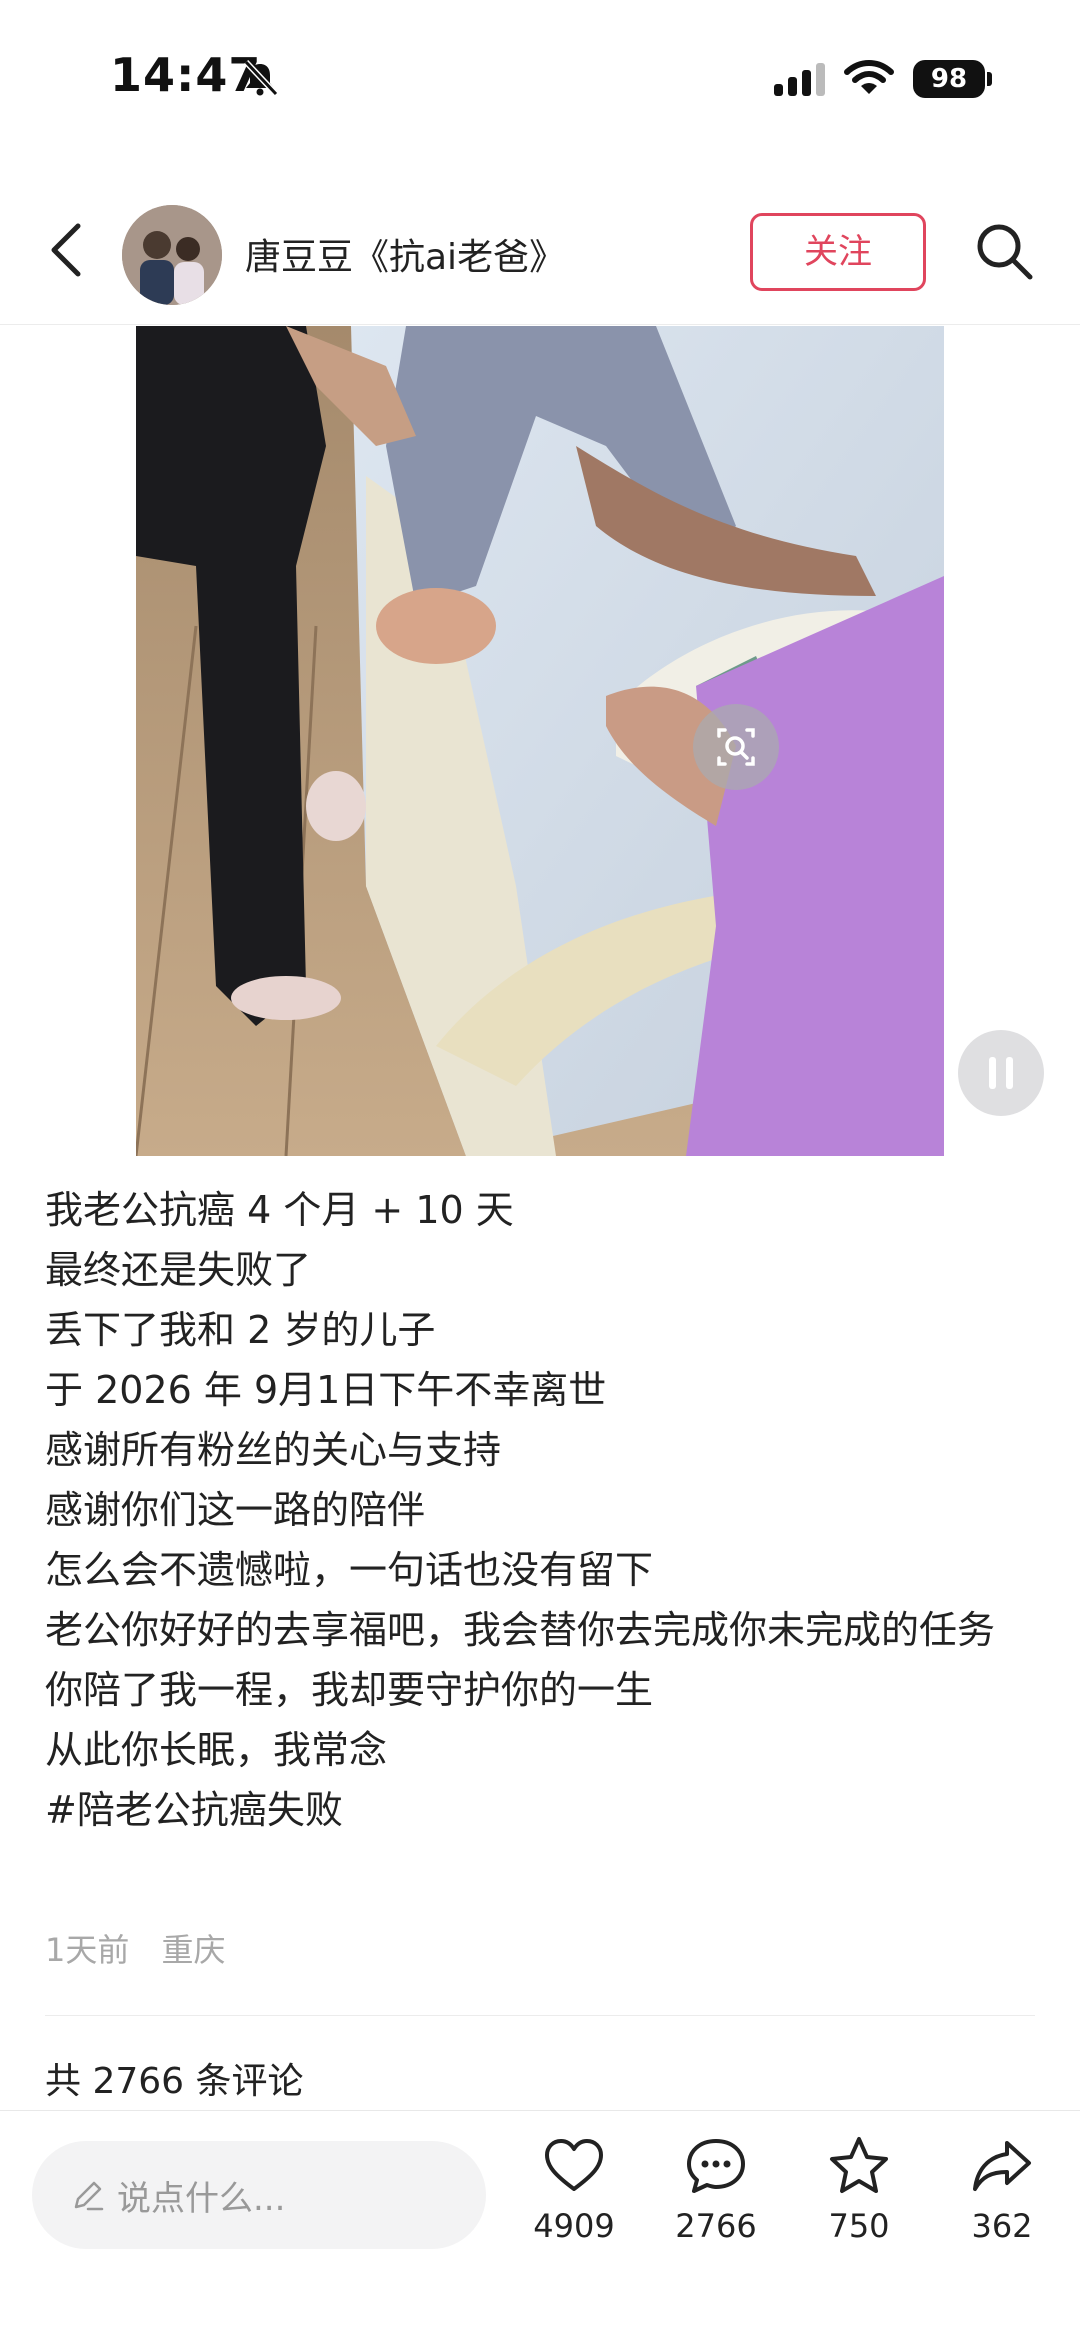 Image resolution: width=1080 pixels, height=2341 pixels. Describe the element at coordinates (574, 2226) in the screenshot. I see `like-count: 4909` at that location.